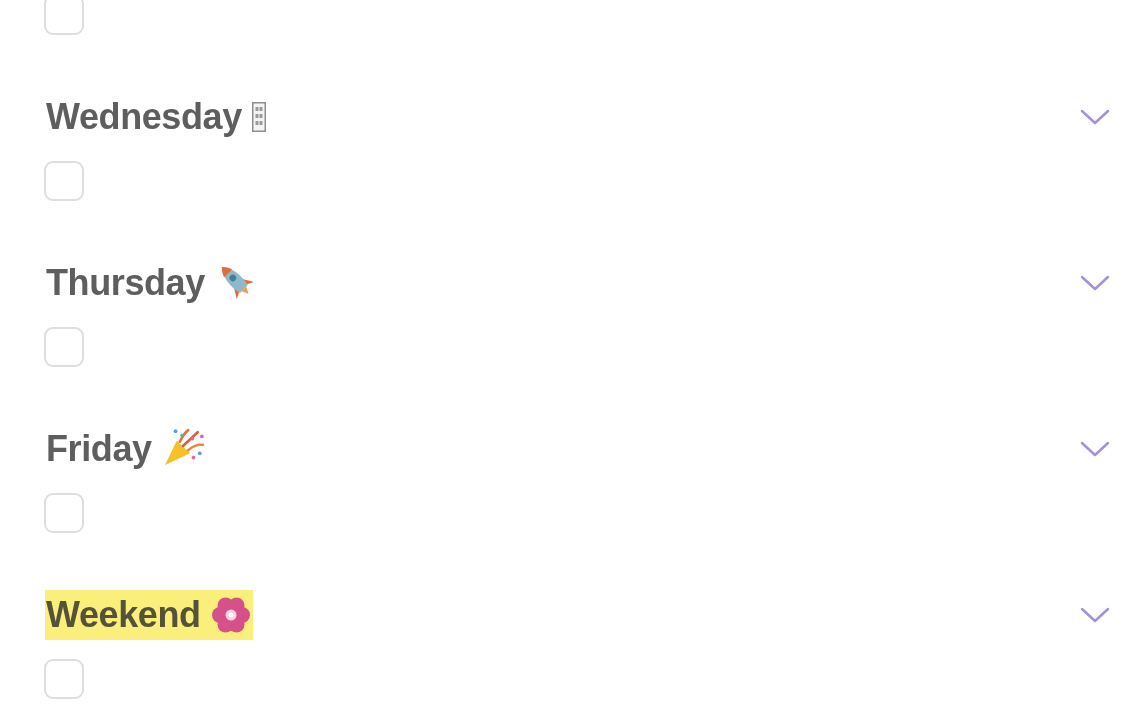 The height and width of the screenshot is (716, 1146). I want to click on section-title: Friday, so click(99, 449).